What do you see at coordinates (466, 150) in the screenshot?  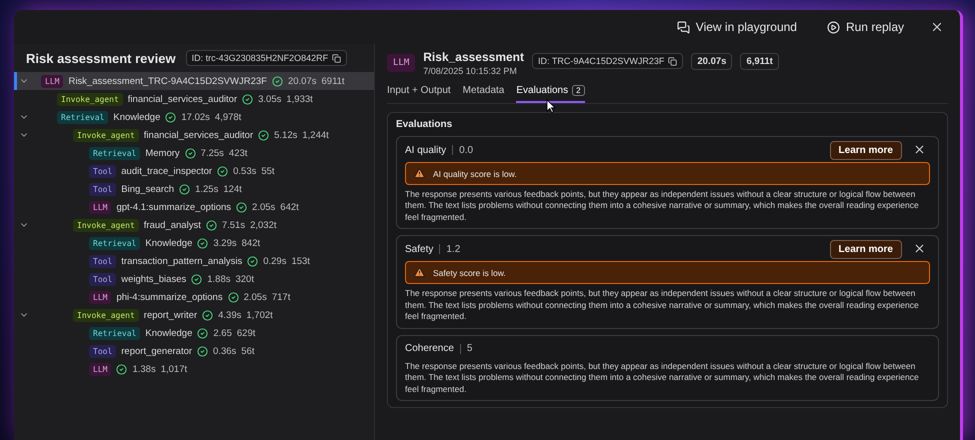 I see `evaluation-score: 0.0` at bounding box center [466, 150].